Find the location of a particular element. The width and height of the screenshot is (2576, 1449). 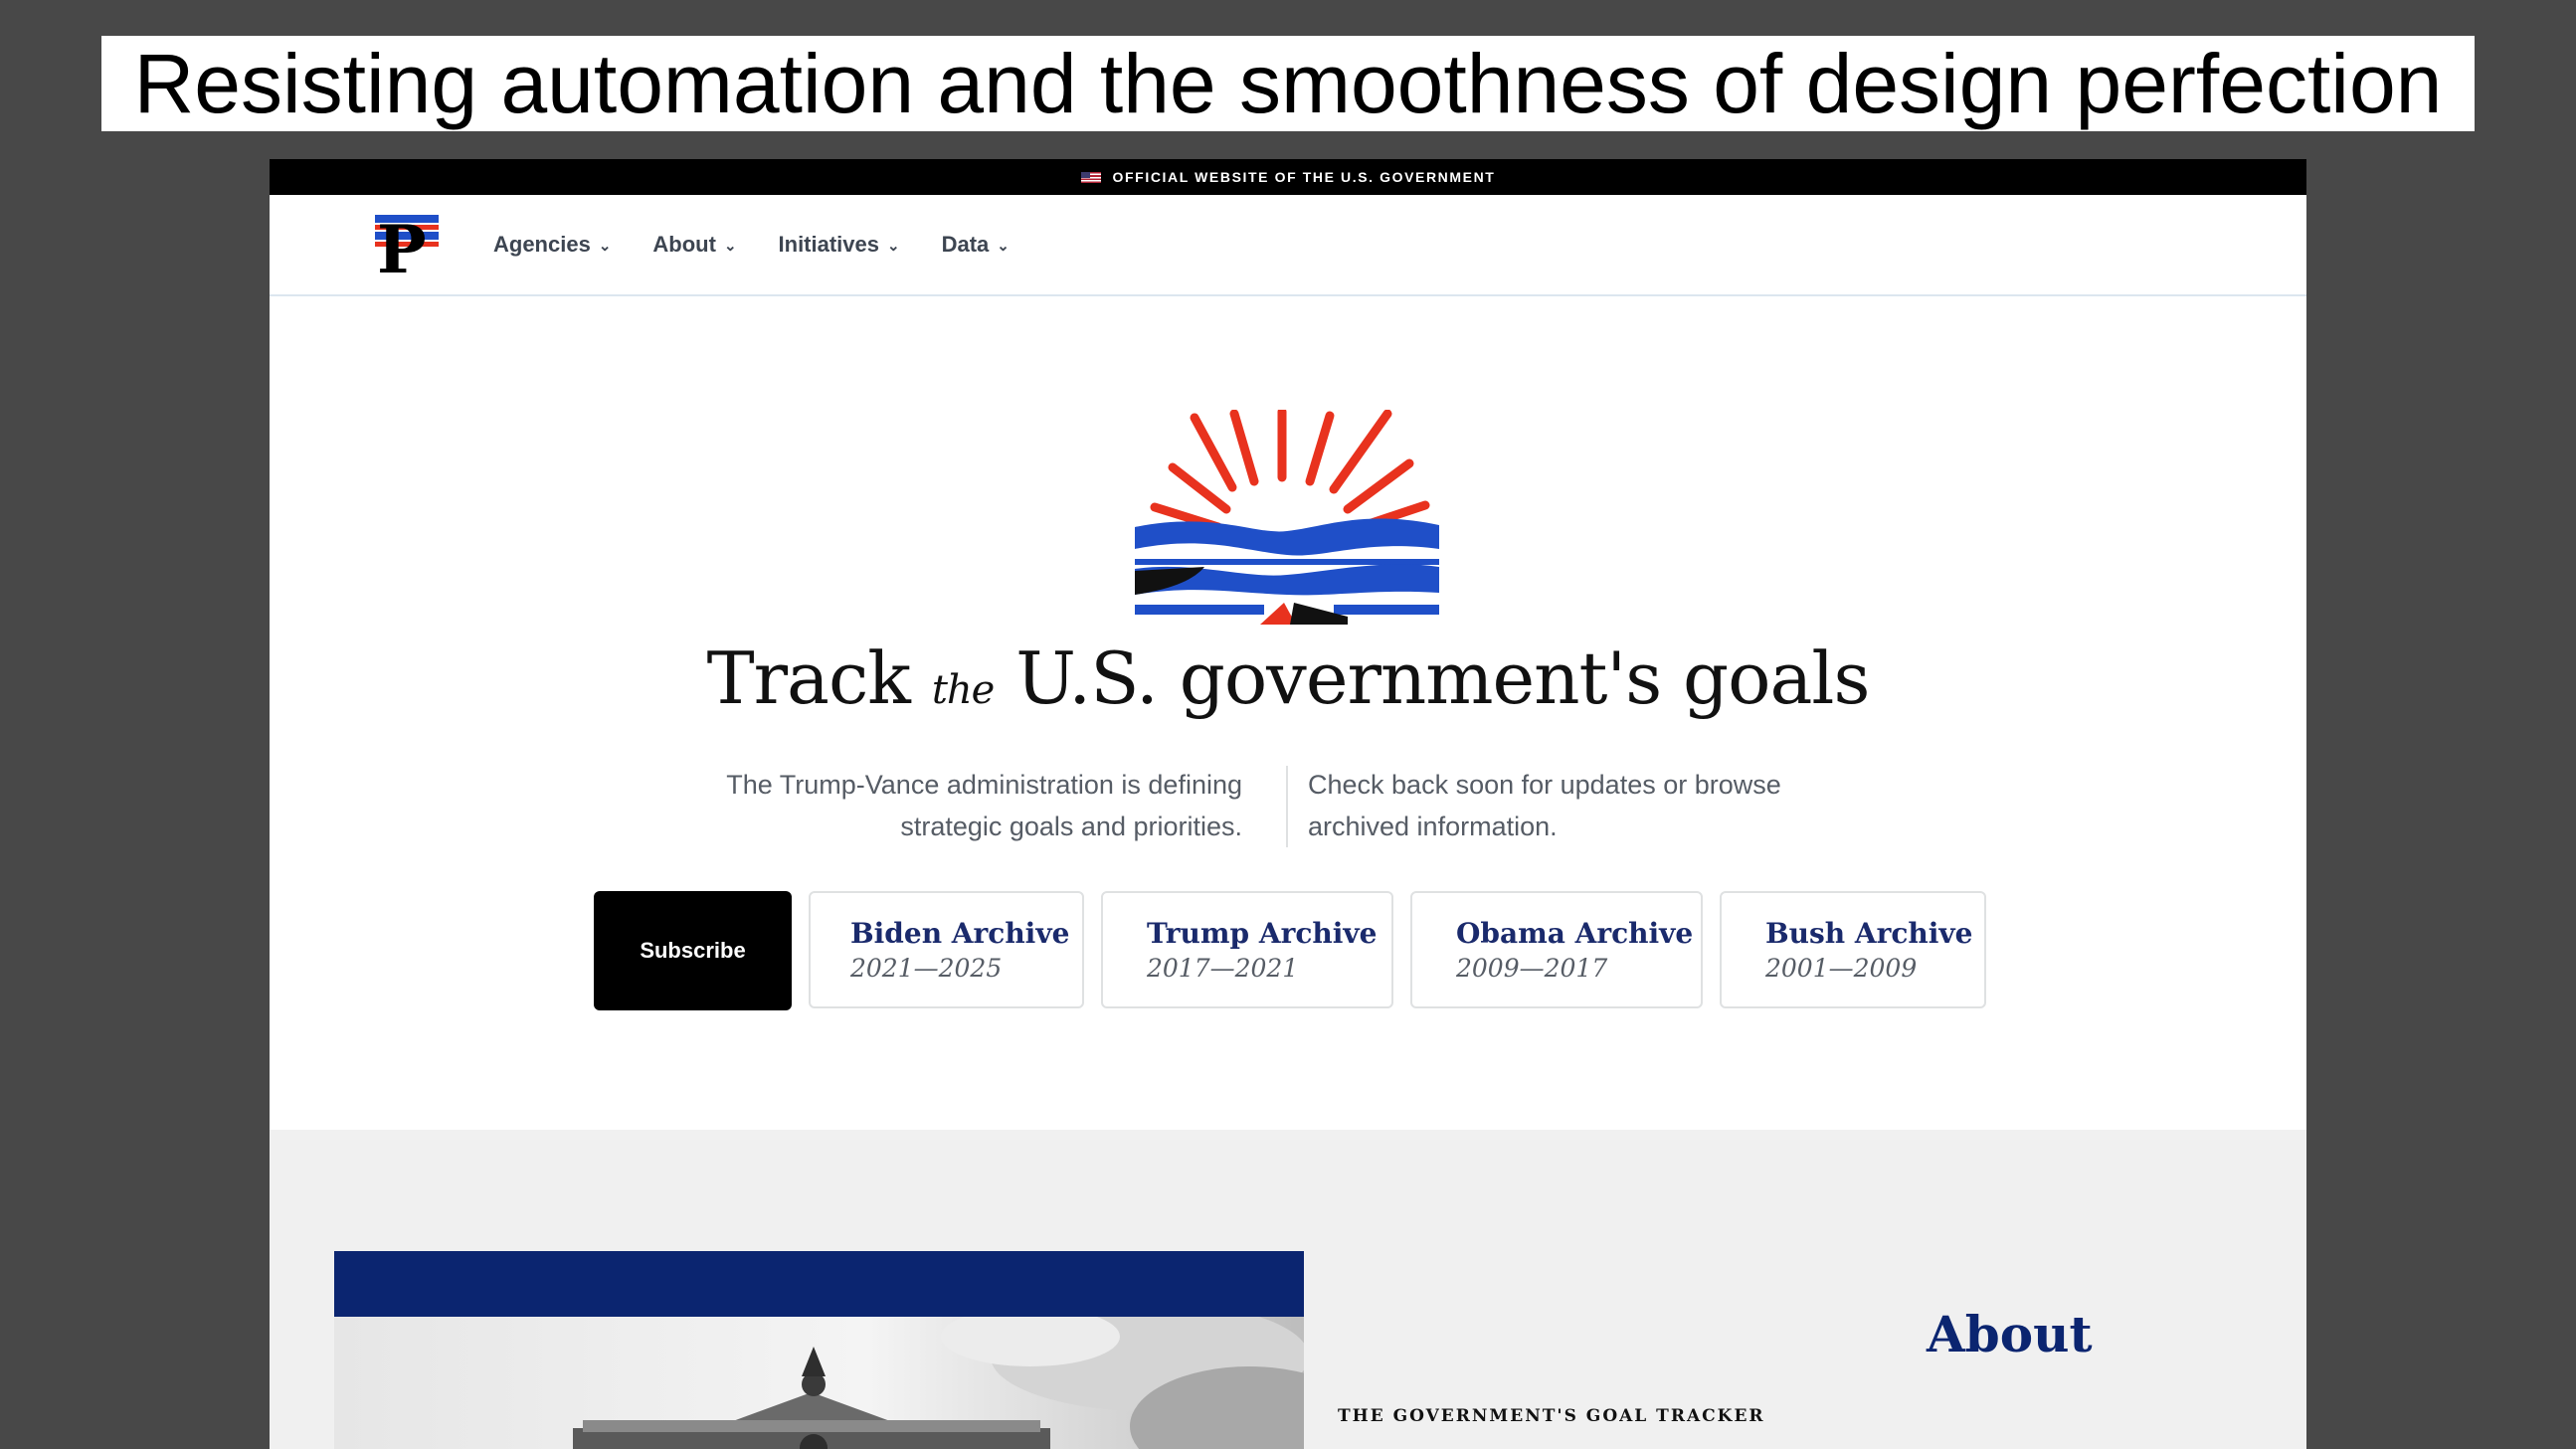

archive-button-bush: Bush Archive 2001—2009 is located at coordinates (1853, 949).